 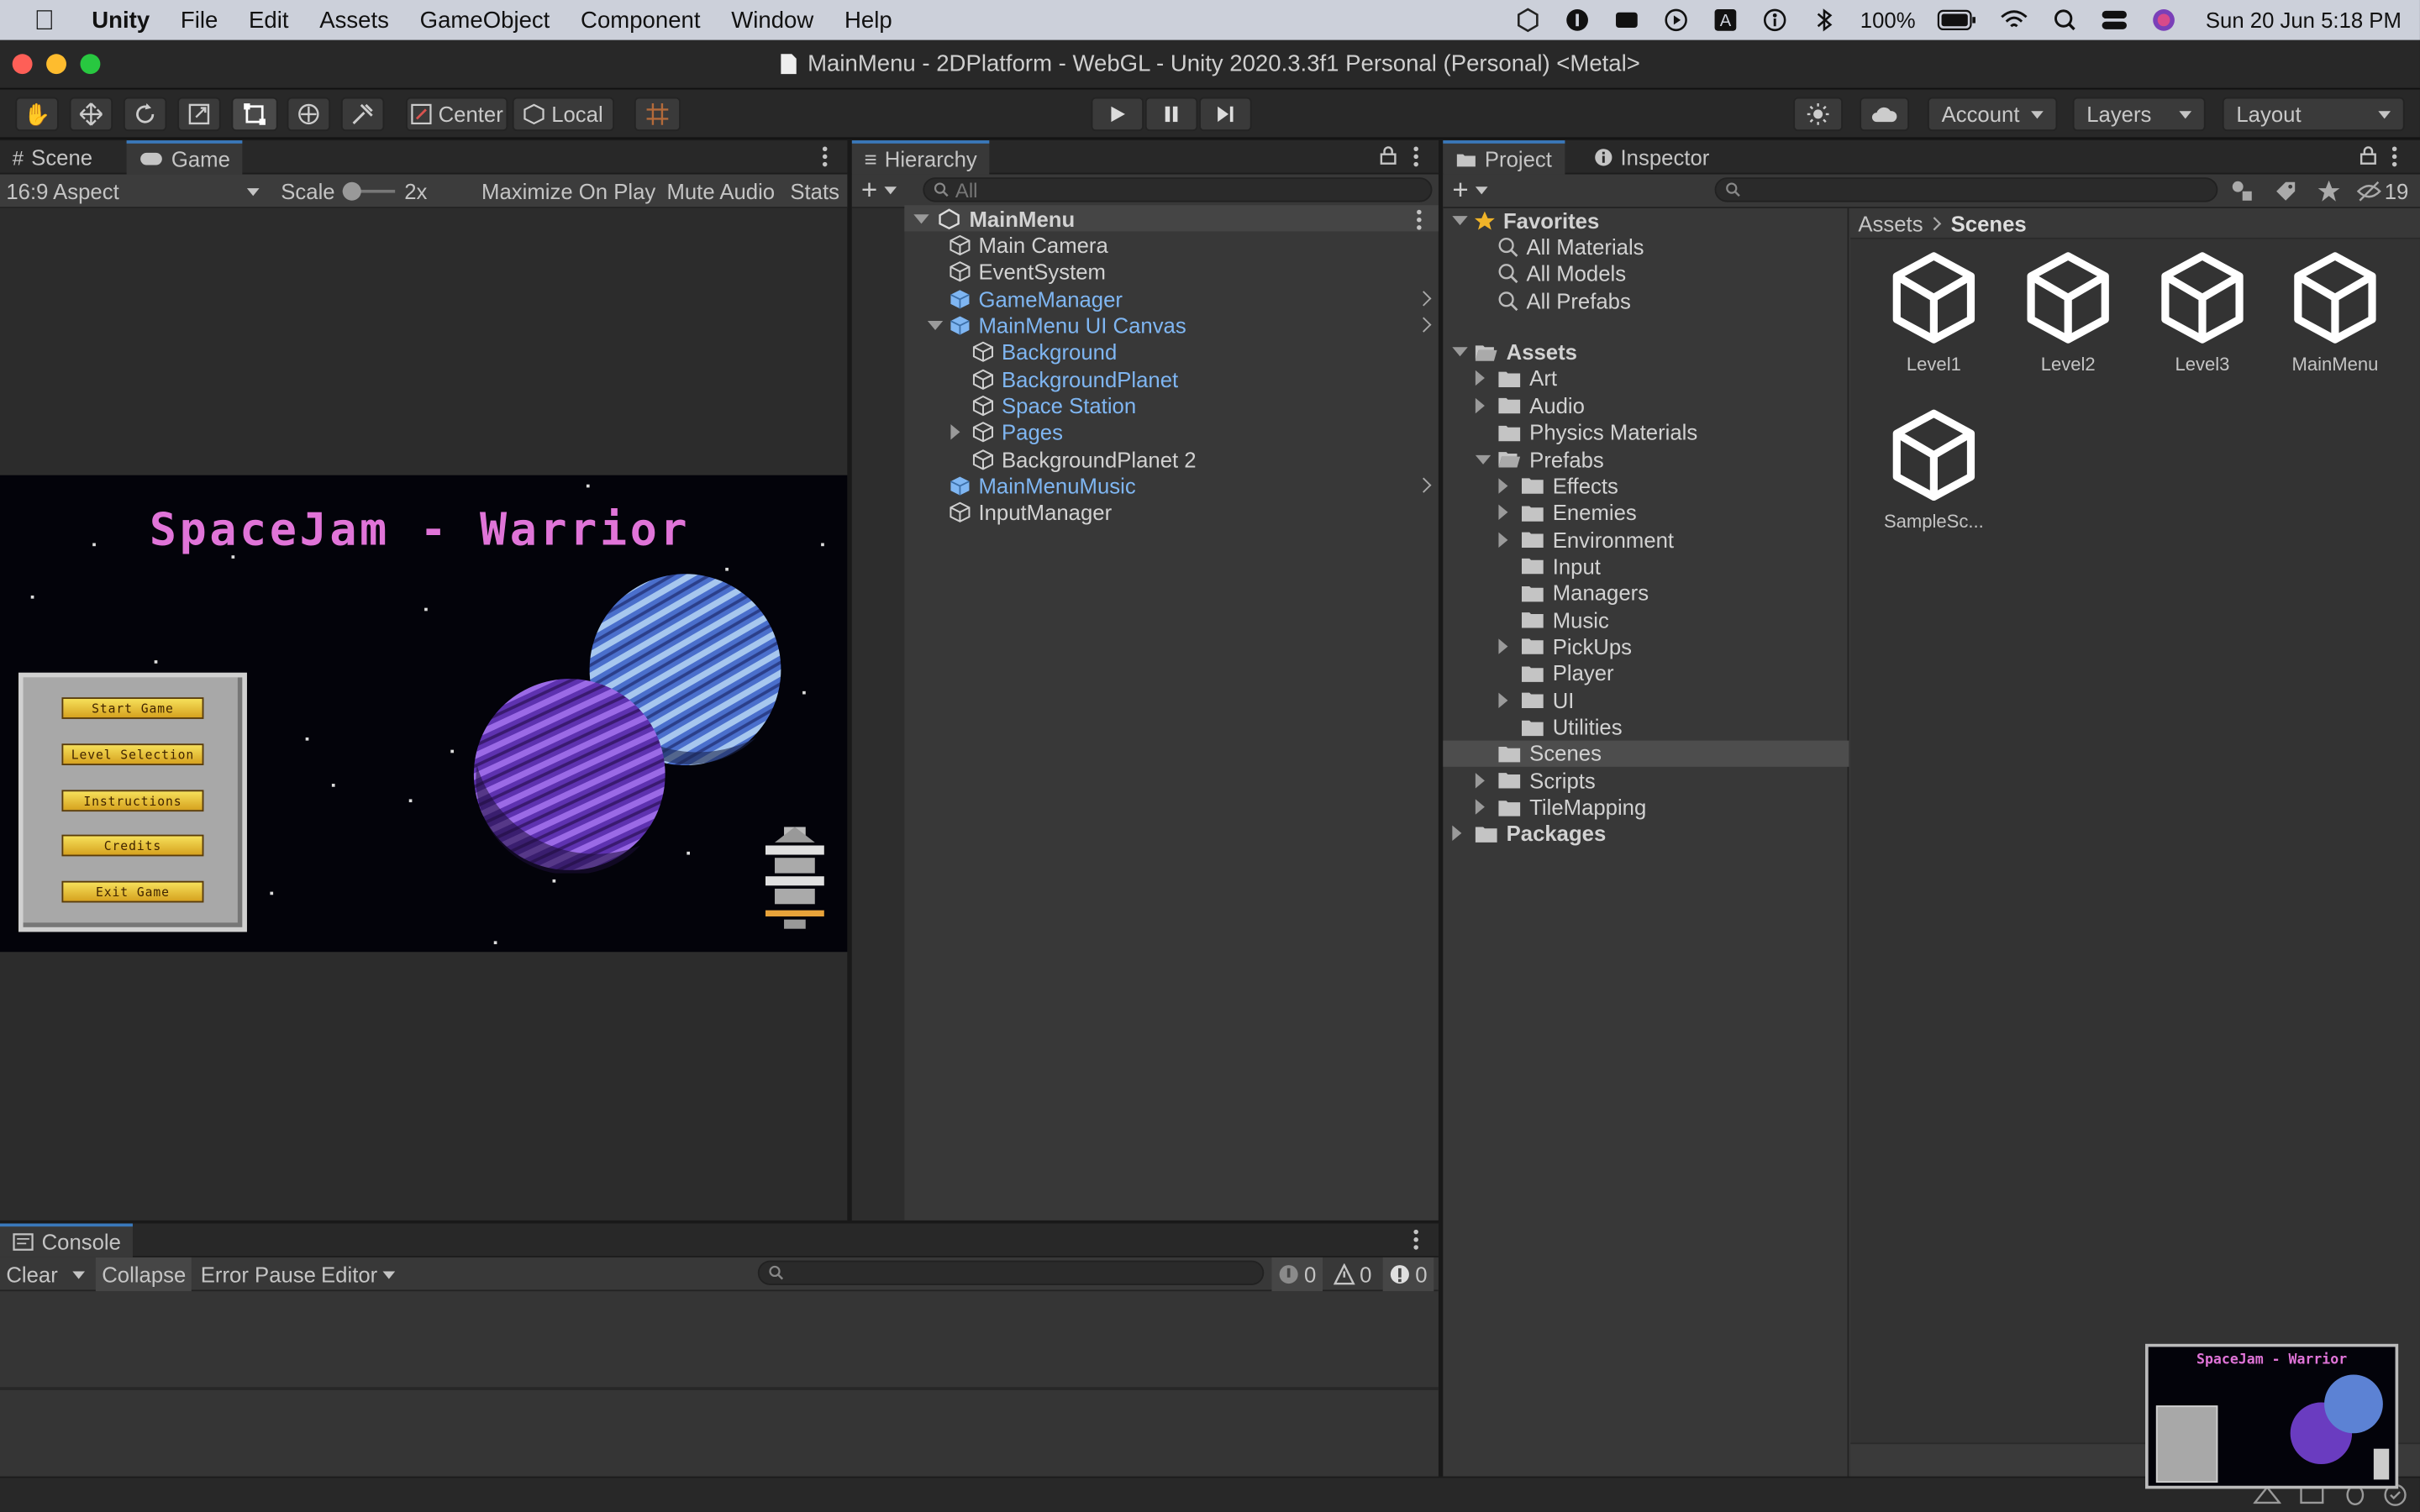 What do you see at coordinates (1469, 189) in the screenshot?
I see `project-create-dropdown: +` at bounding box center [1469, 189].